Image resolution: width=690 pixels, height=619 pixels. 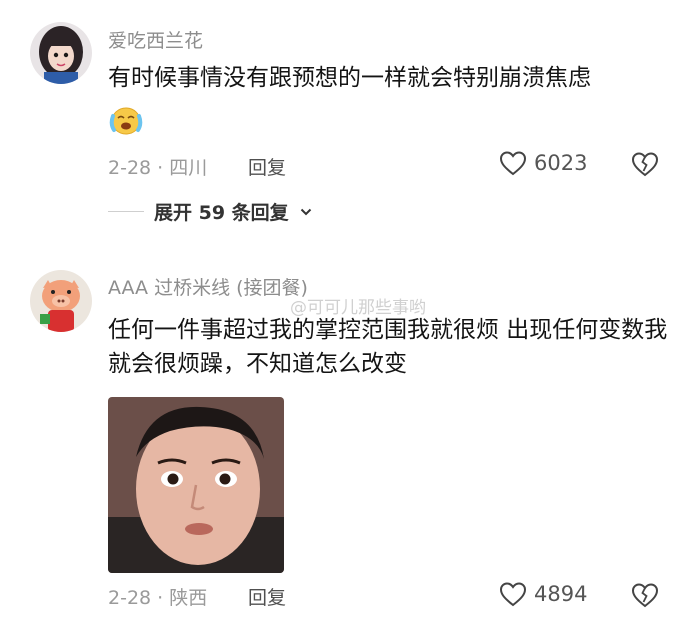 I want to click on watermark: @可可儿那些事哟, so click(x=358, y=308).